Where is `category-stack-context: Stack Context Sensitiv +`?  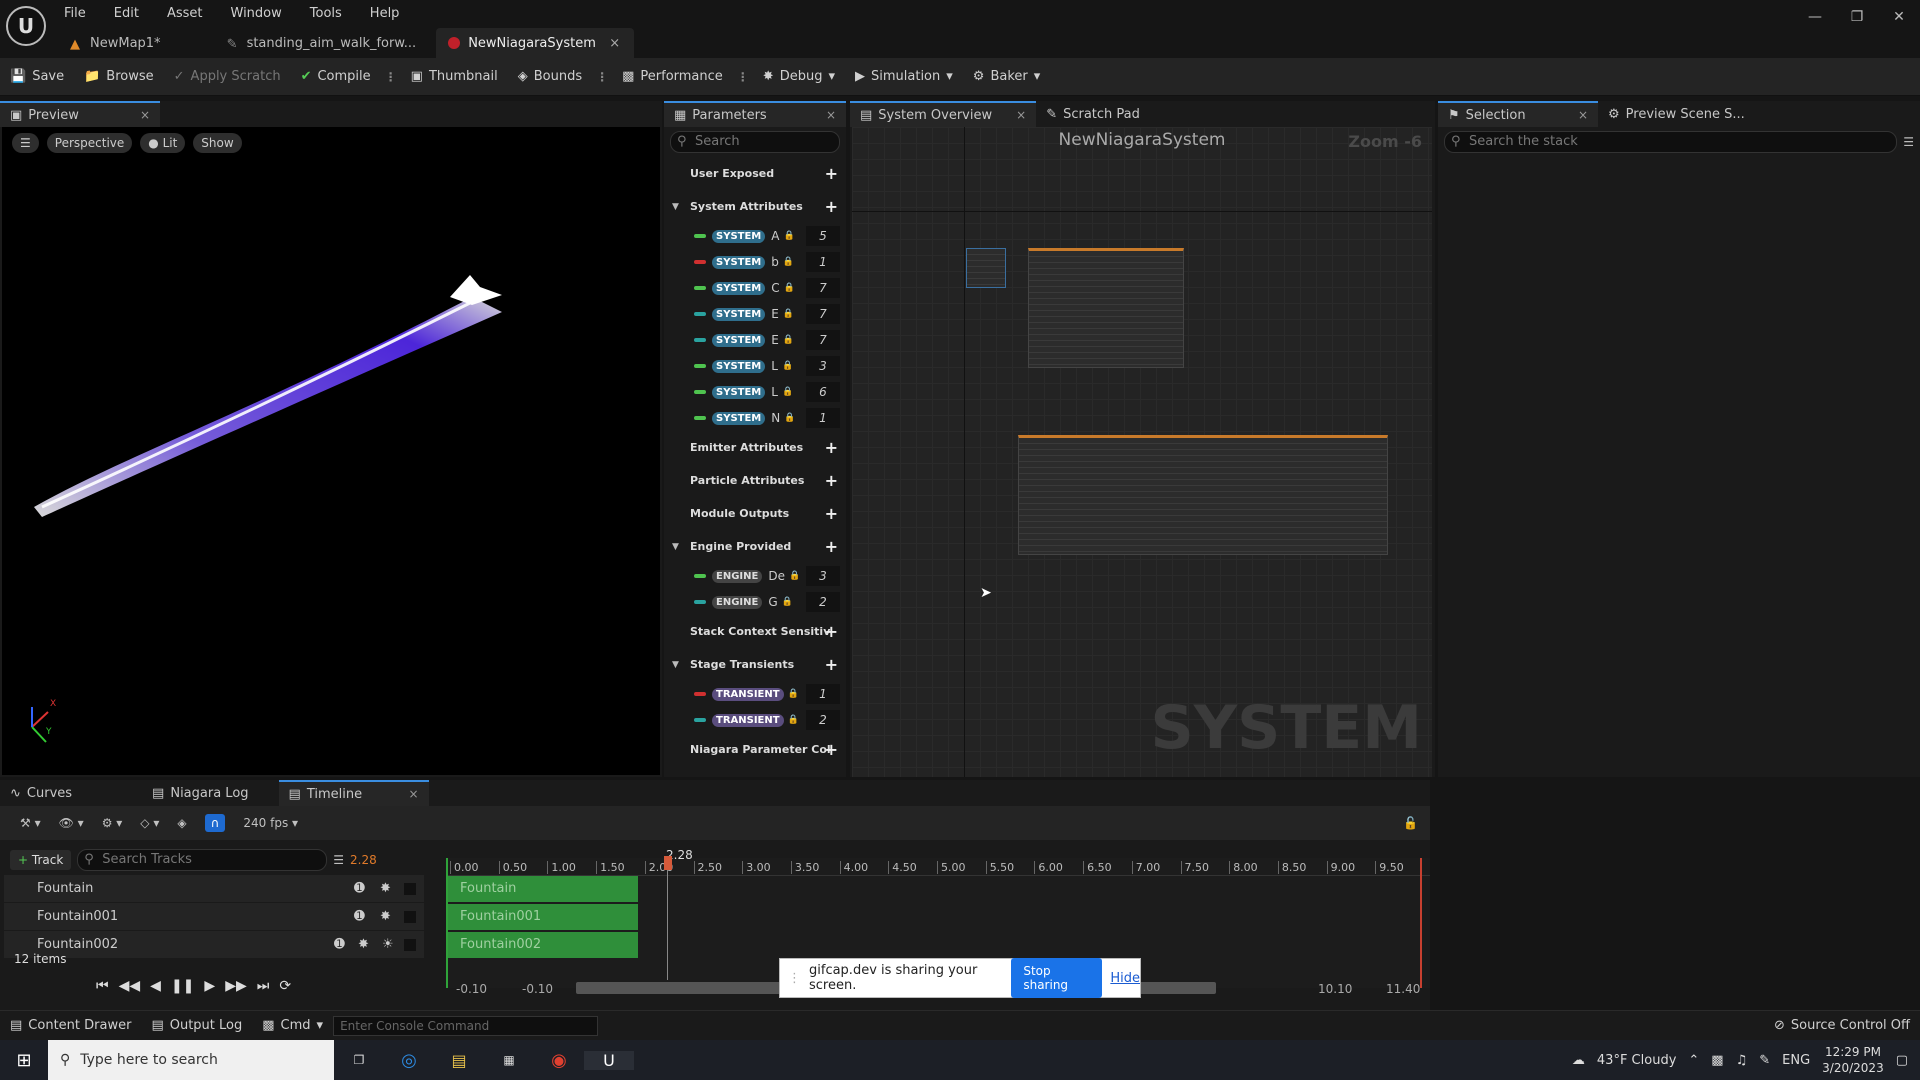 category-stack-context: Stack Context Sensitiv + is located at coordinates (755, 631).